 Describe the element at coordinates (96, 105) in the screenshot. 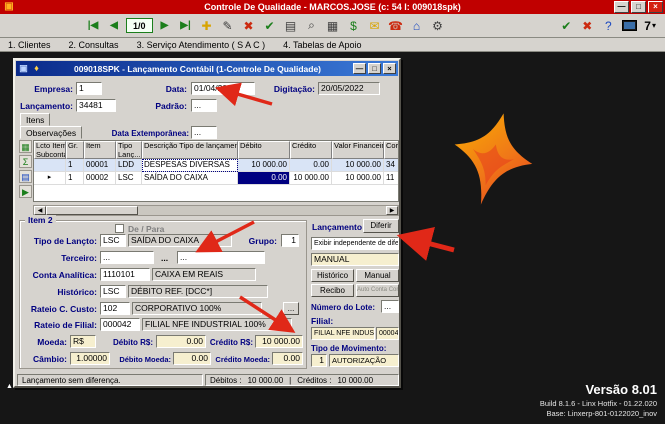

I see `lancamento-field: 34481` at that location.